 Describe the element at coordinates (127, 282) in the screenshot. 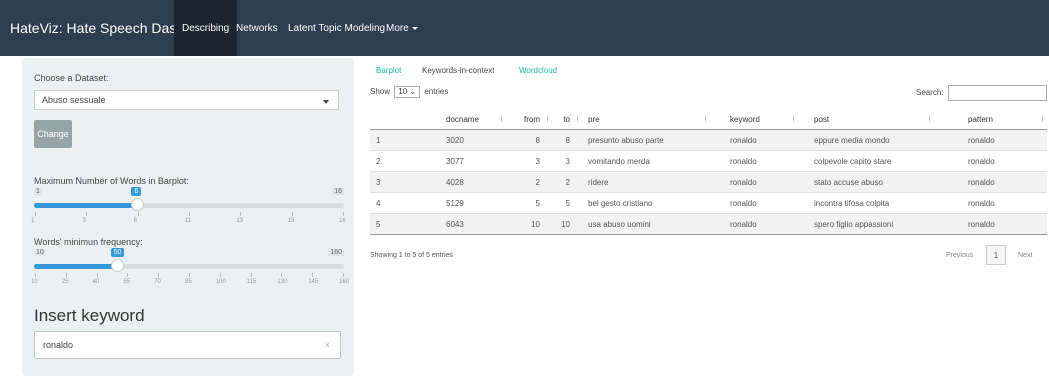

I see `slider-tick-label: 55` at that location.